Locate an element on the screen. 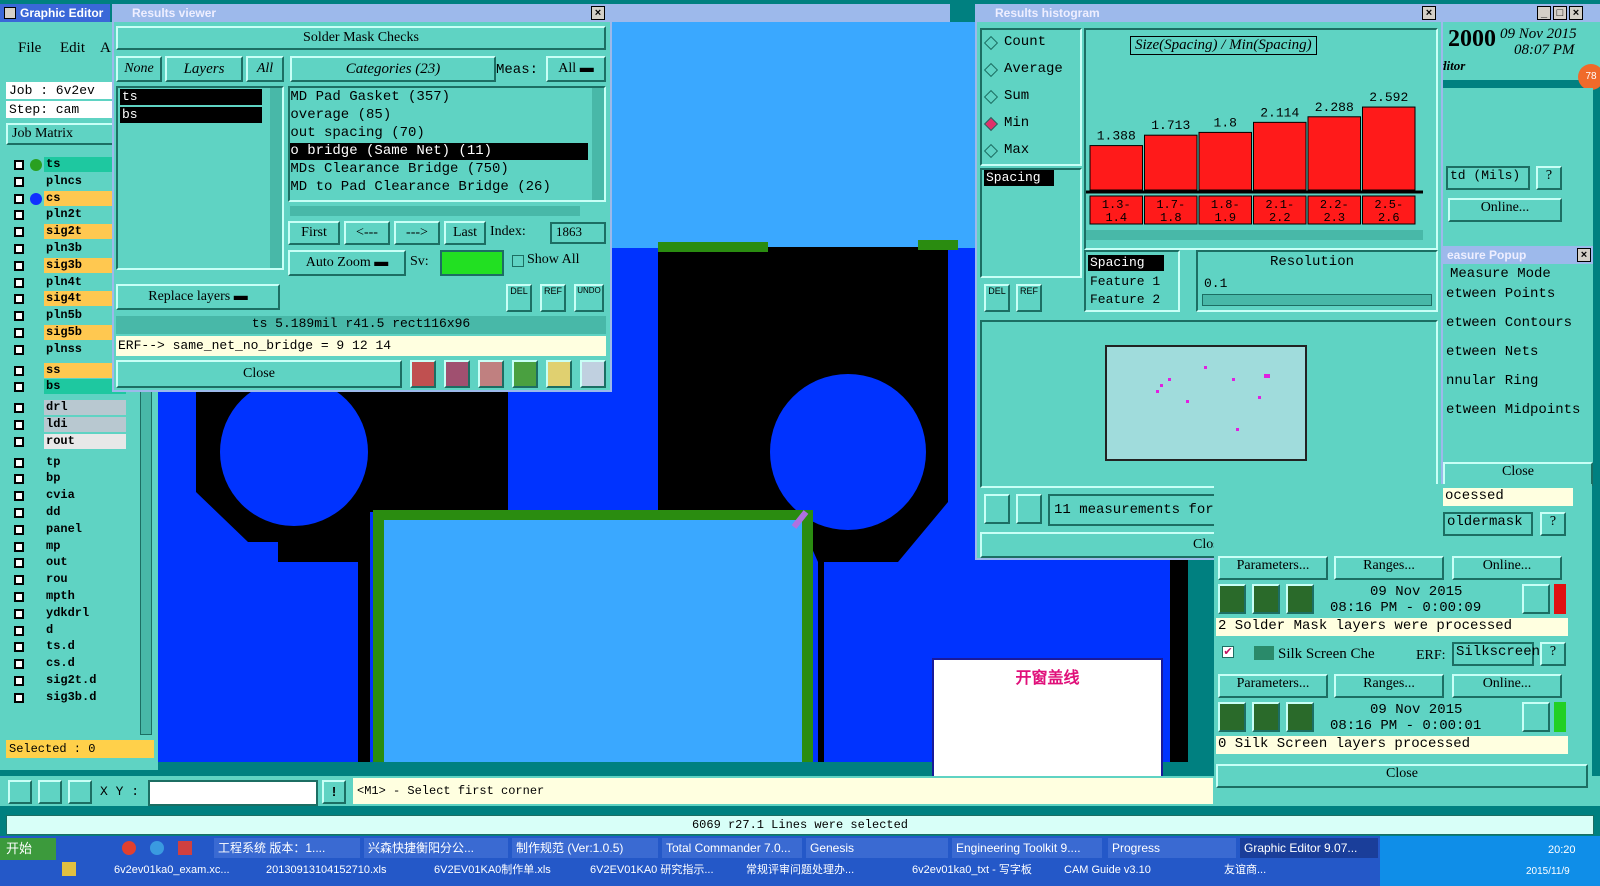  mode-radio-average: Average is located at coordinates (1029, 71).